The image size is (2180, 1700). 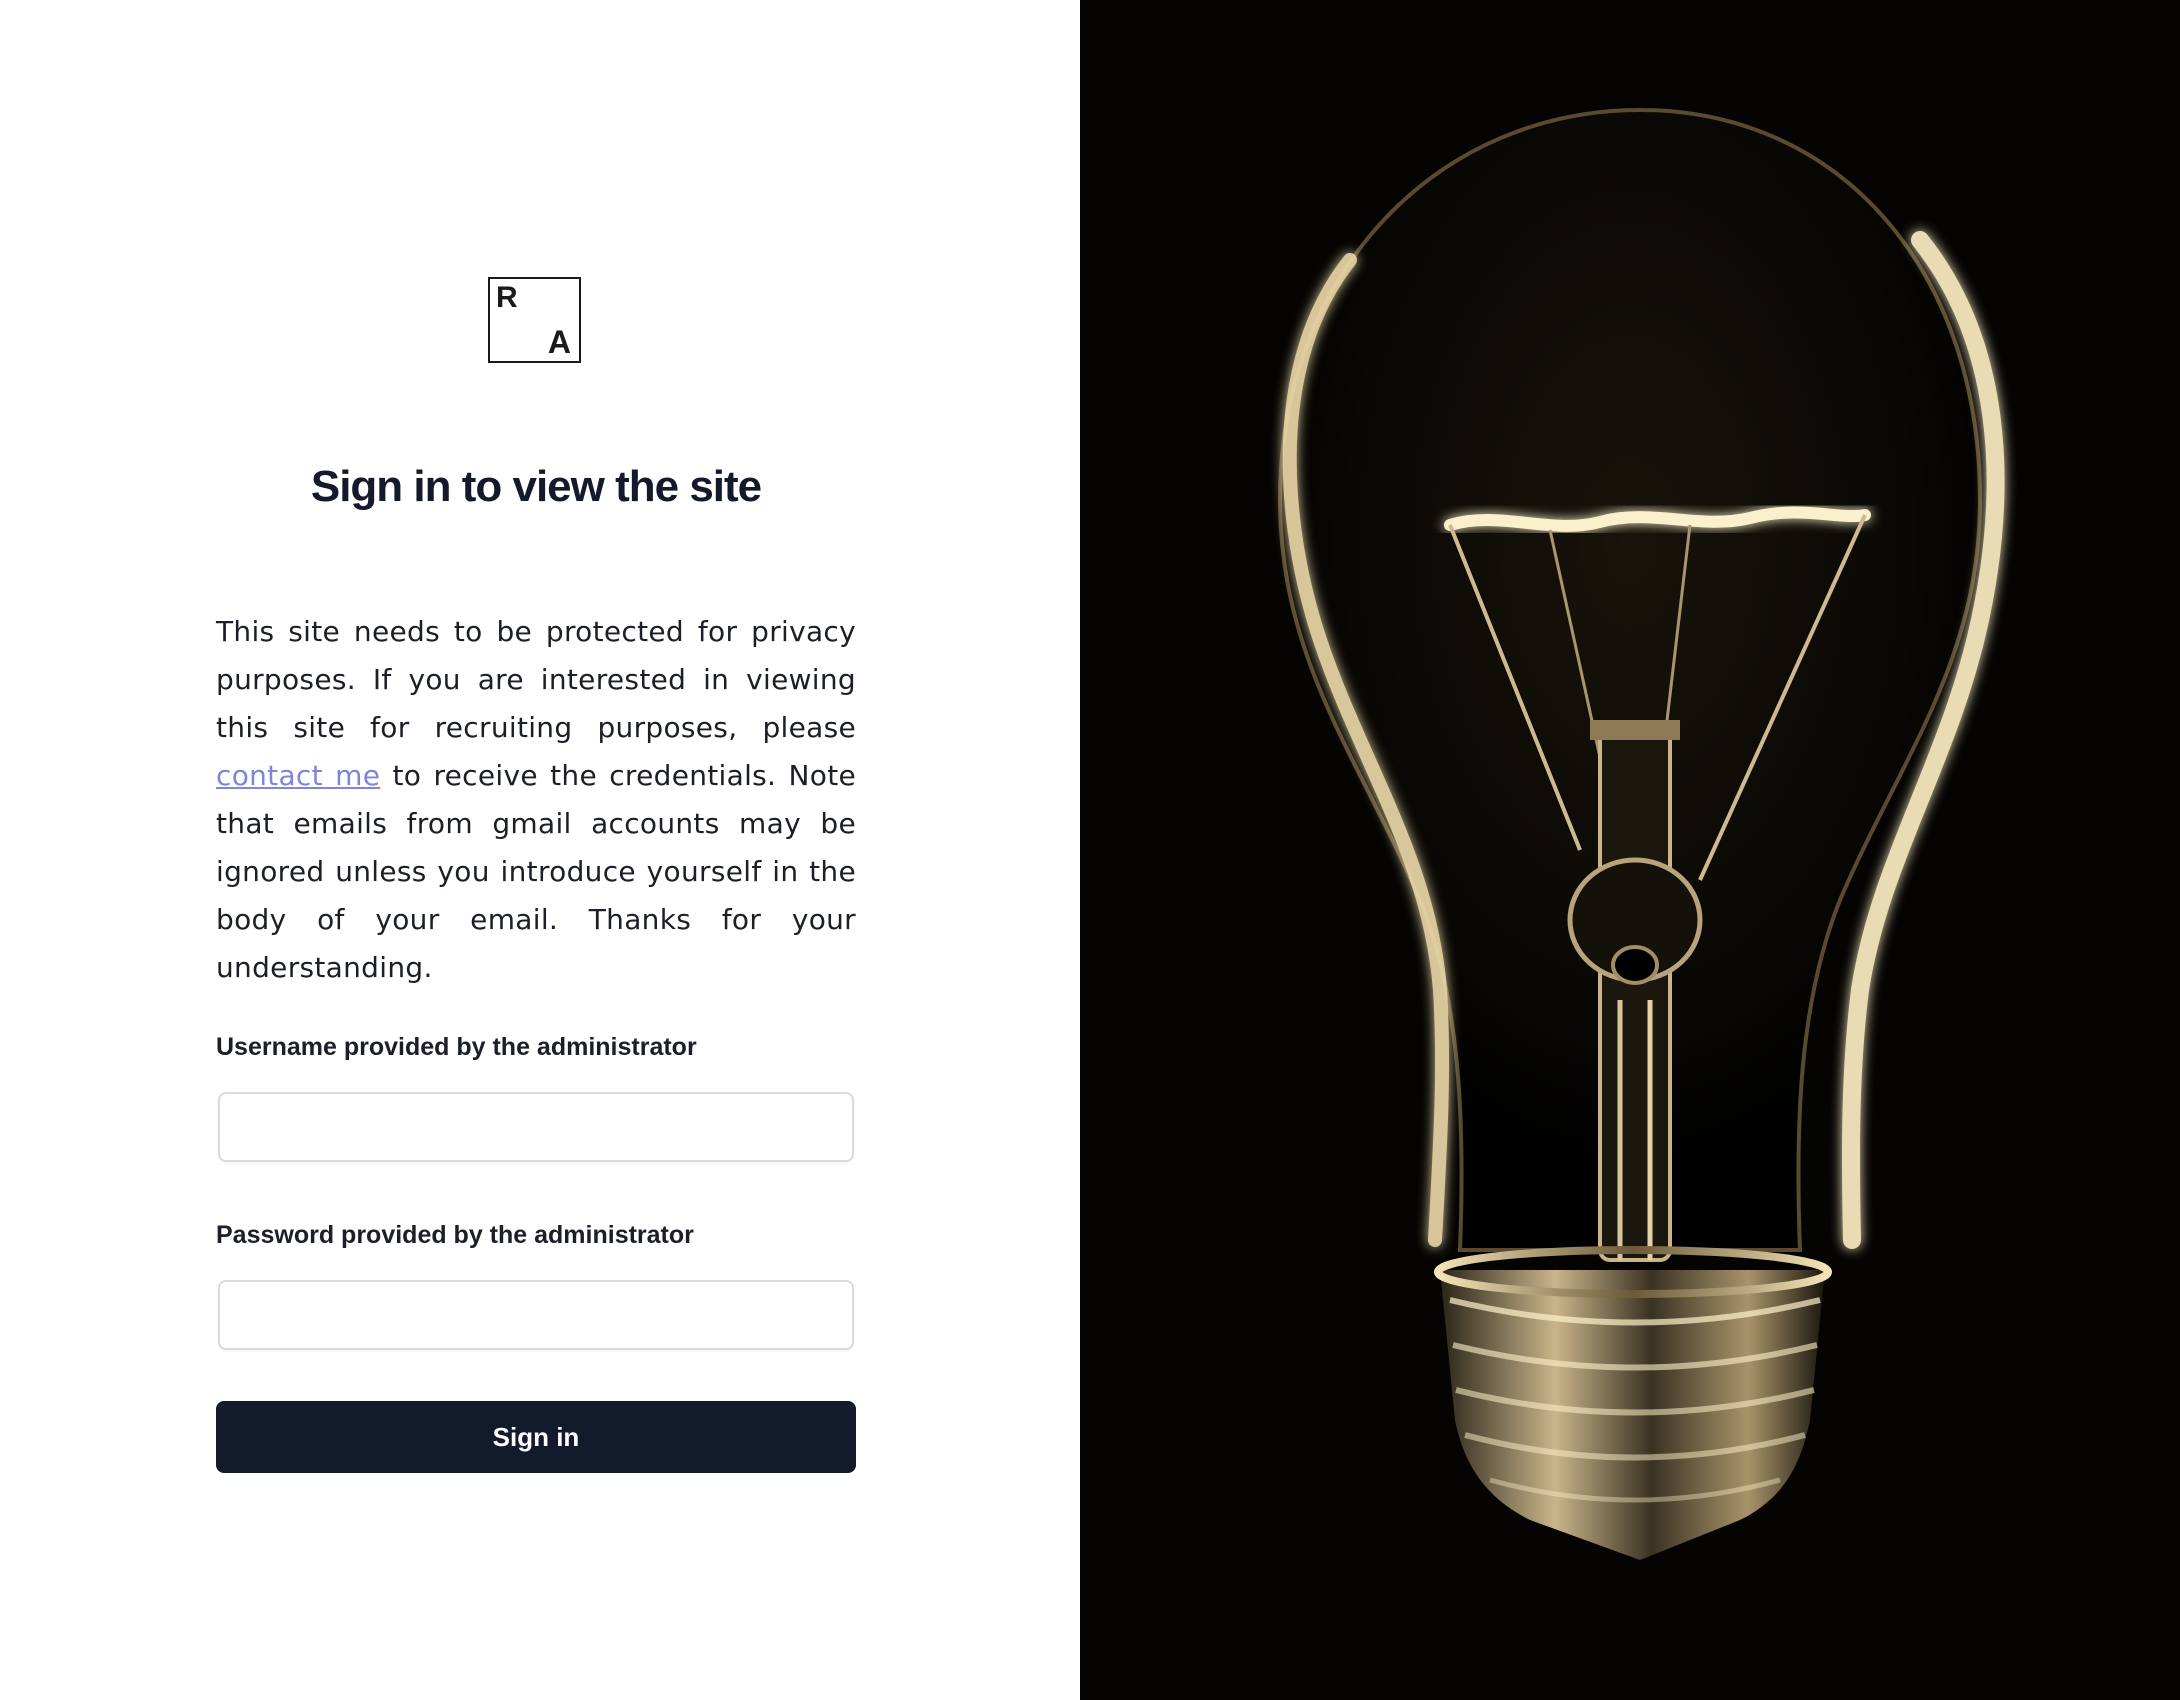 What do you see at coordinates (536, 1127) in the screenshot?
I see `username-input` at bounding box center [536, 1127].